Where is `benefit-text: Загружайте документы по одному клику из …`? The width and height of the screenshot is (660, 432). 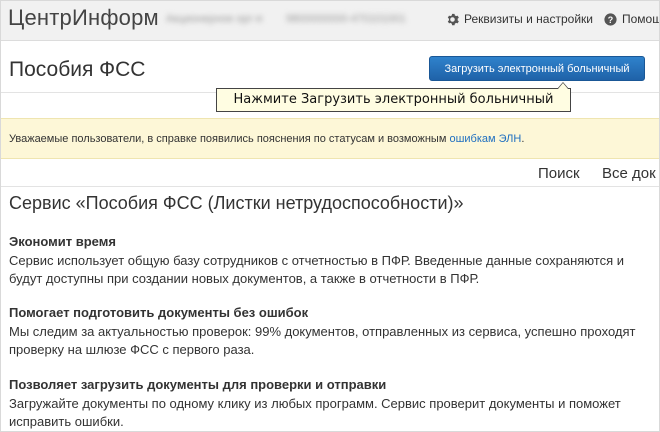
benefit-text: Загружайте документы по одному клику из … is located at coordinates (315, 412).